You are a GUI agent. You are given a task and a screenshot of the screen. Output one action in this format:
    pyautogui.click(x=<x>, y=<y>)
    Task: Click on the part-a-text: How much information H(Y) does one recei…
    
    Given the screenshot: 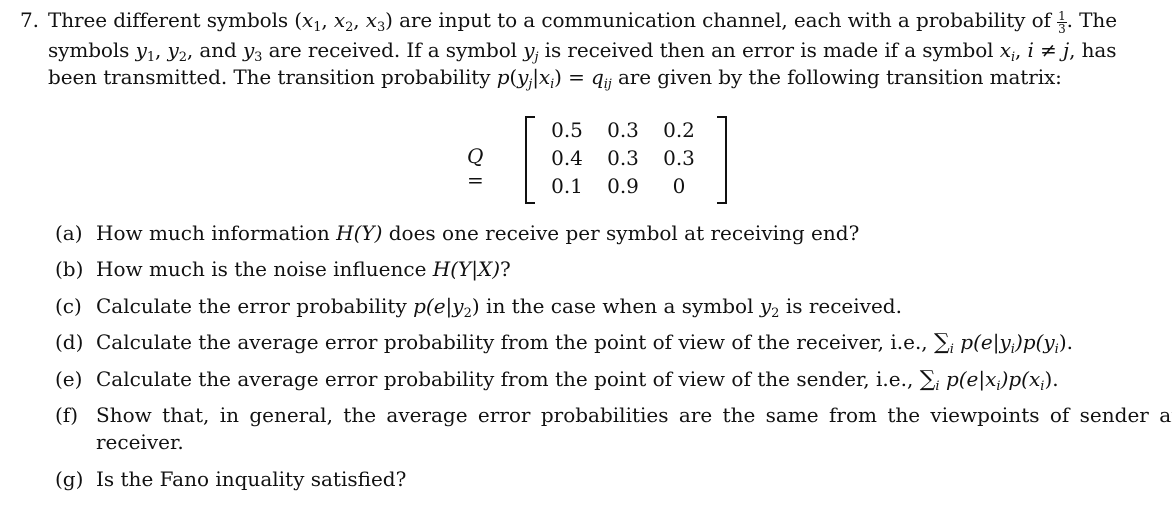 What is the action you would take?
    pyautogui.click(x=478, y=233)
    